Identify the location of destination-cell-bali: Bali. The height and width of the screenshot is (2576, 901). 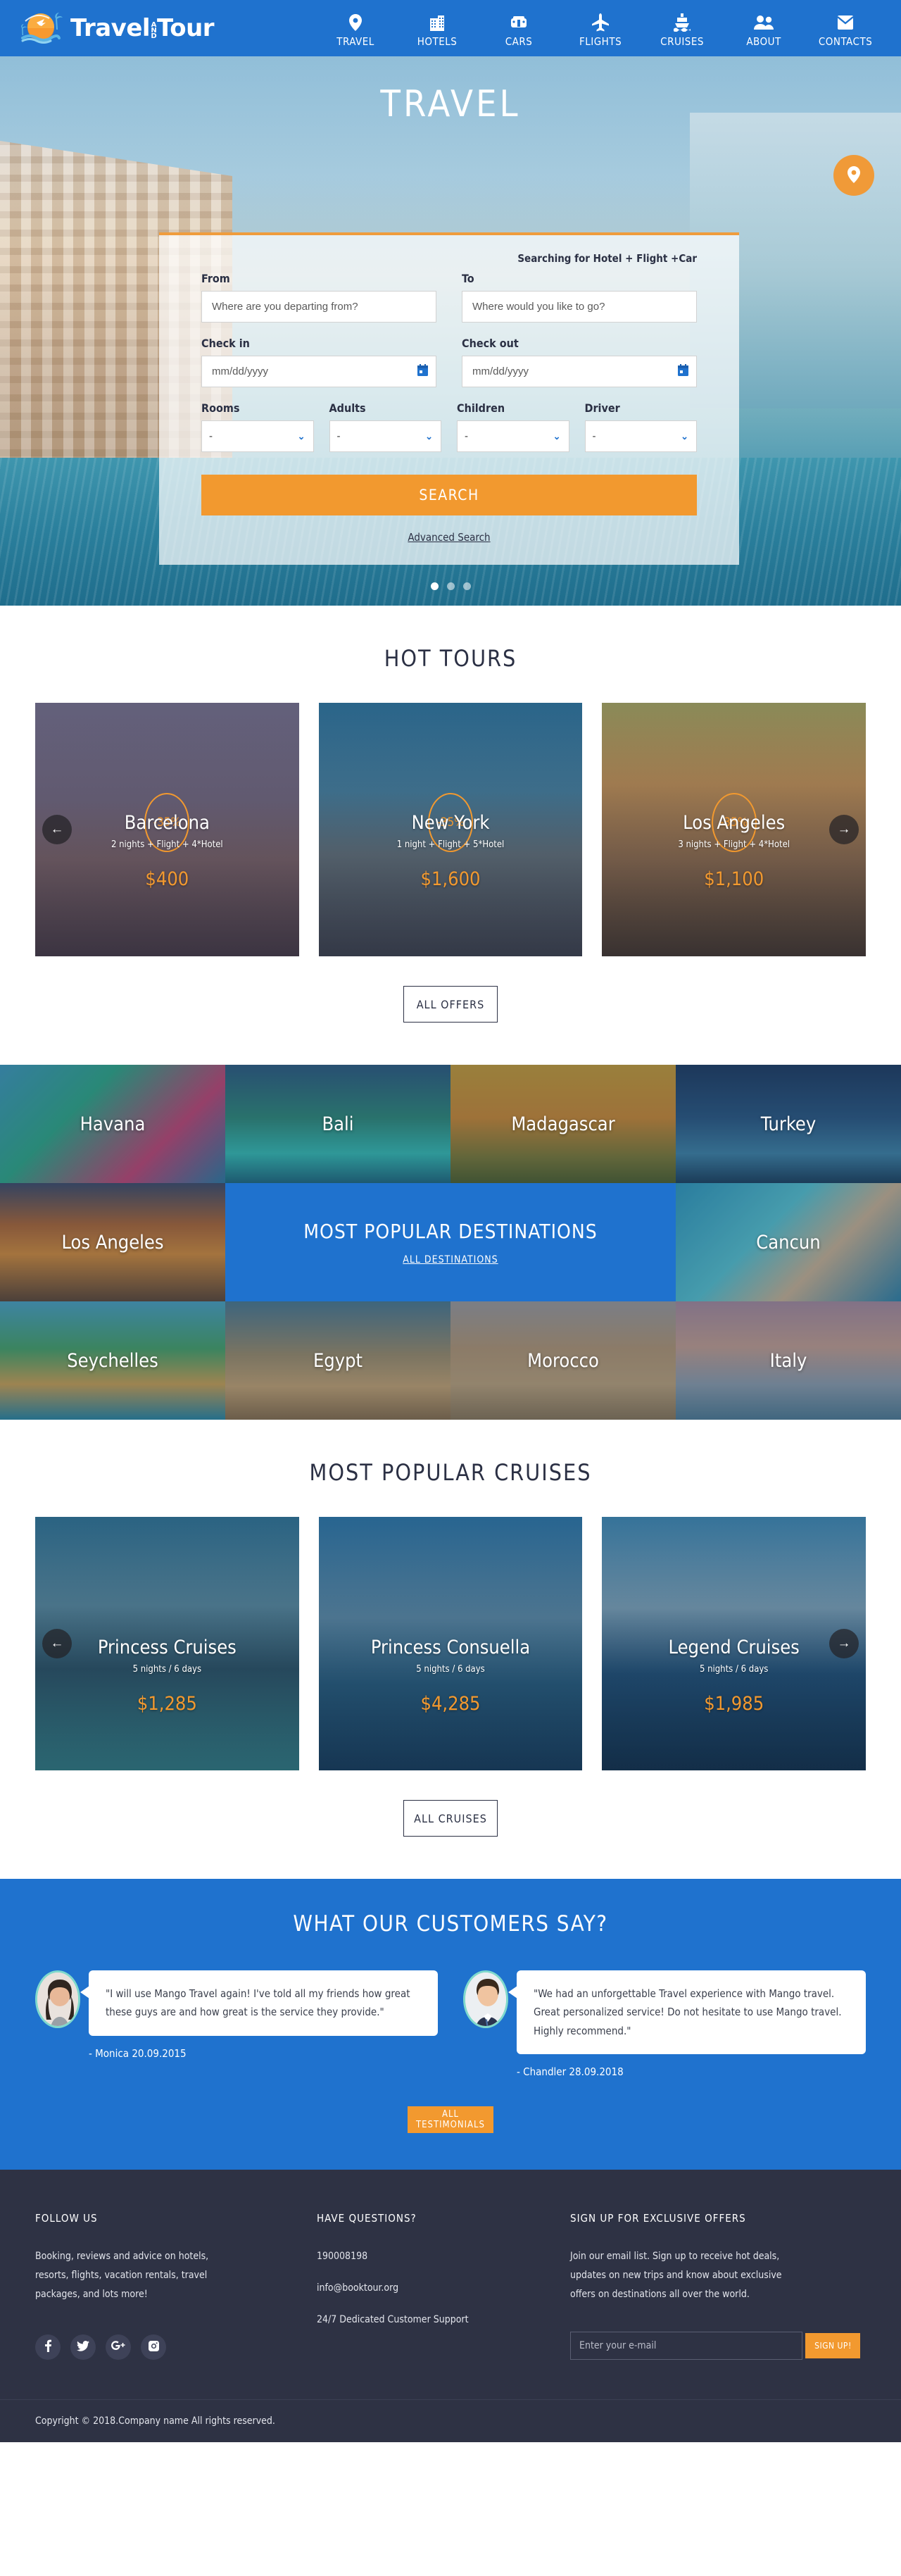
(337, 1124).